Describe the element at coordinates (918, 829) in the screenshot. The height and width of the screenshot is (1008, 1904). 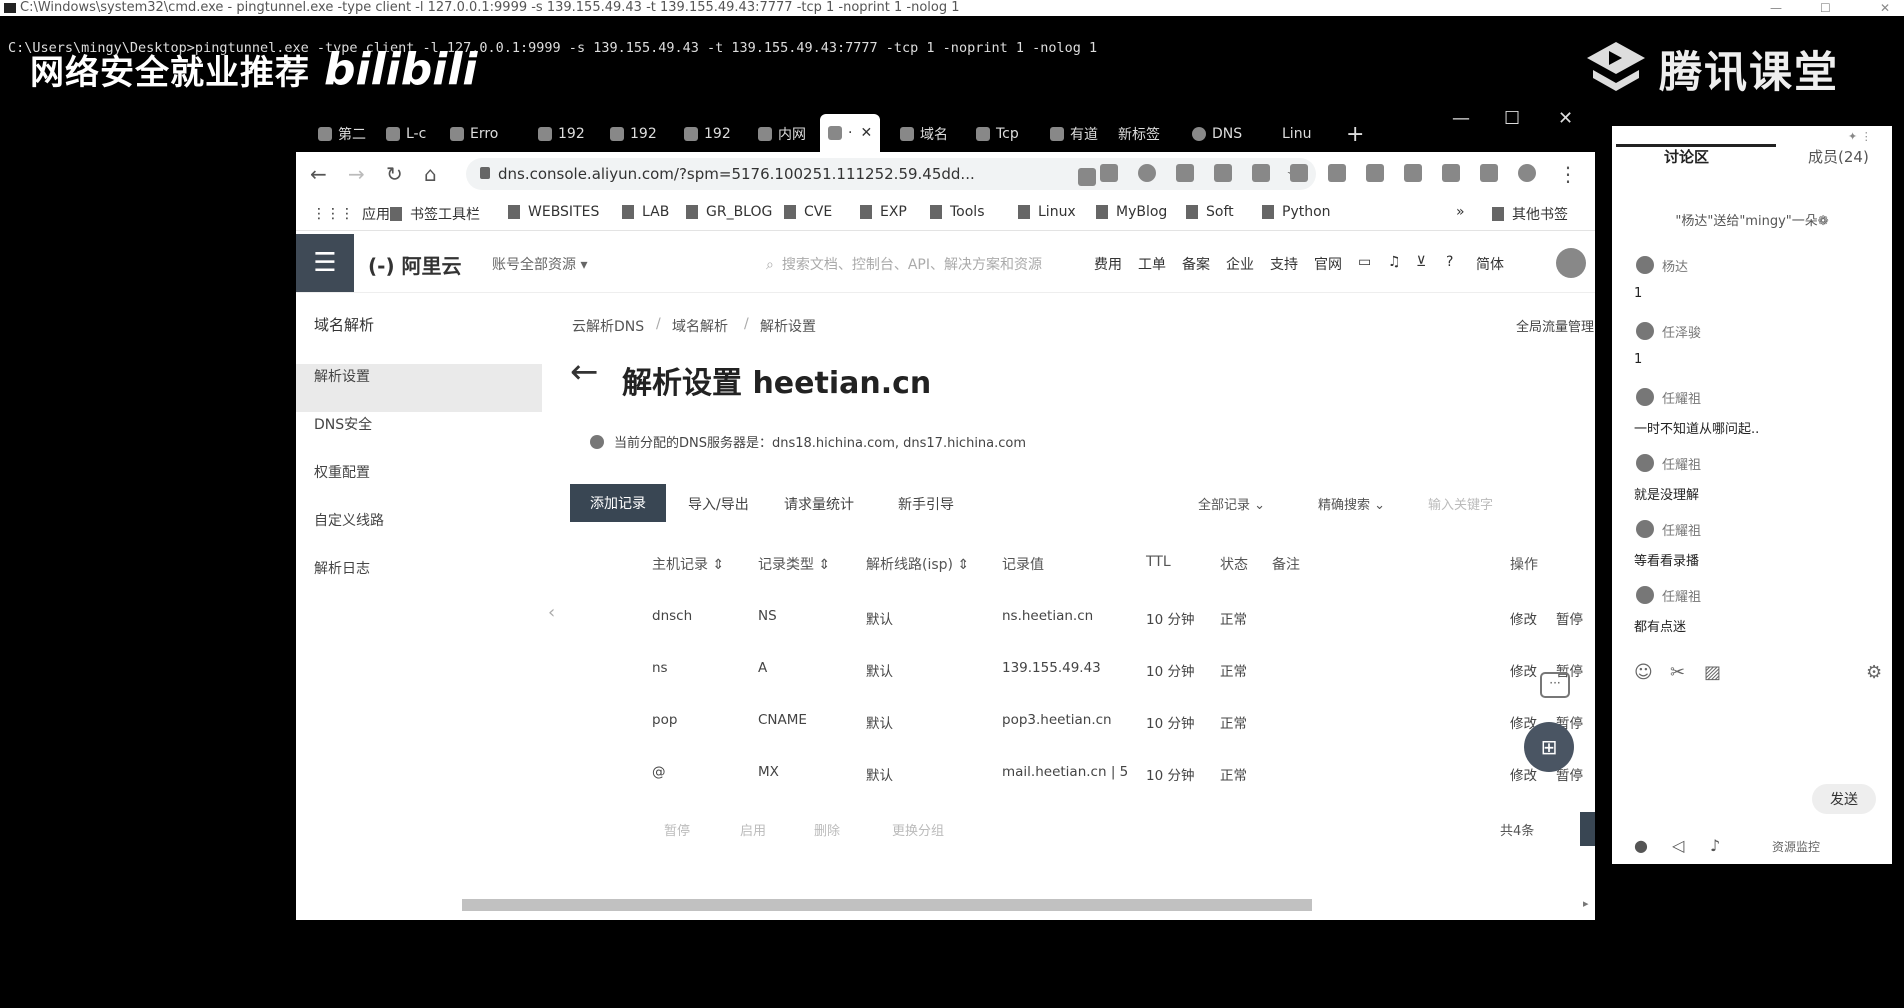
I see `bulk-change-group-button: 更换分组` at that location.